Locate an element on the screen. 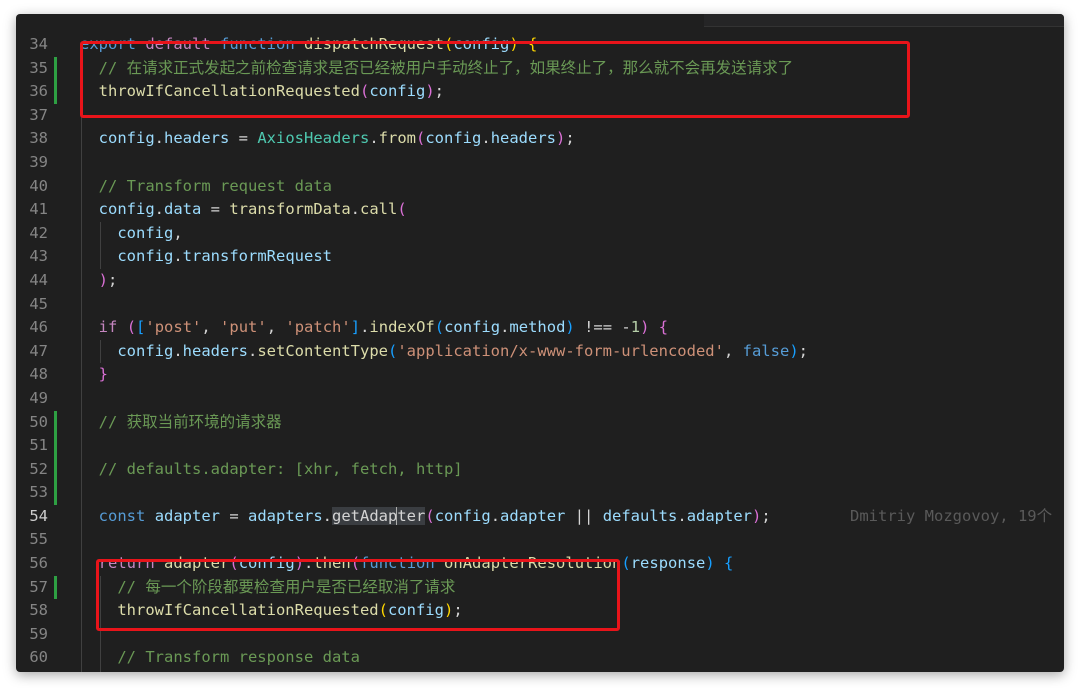  line-number: 39 is located at coordinates (38, 161).